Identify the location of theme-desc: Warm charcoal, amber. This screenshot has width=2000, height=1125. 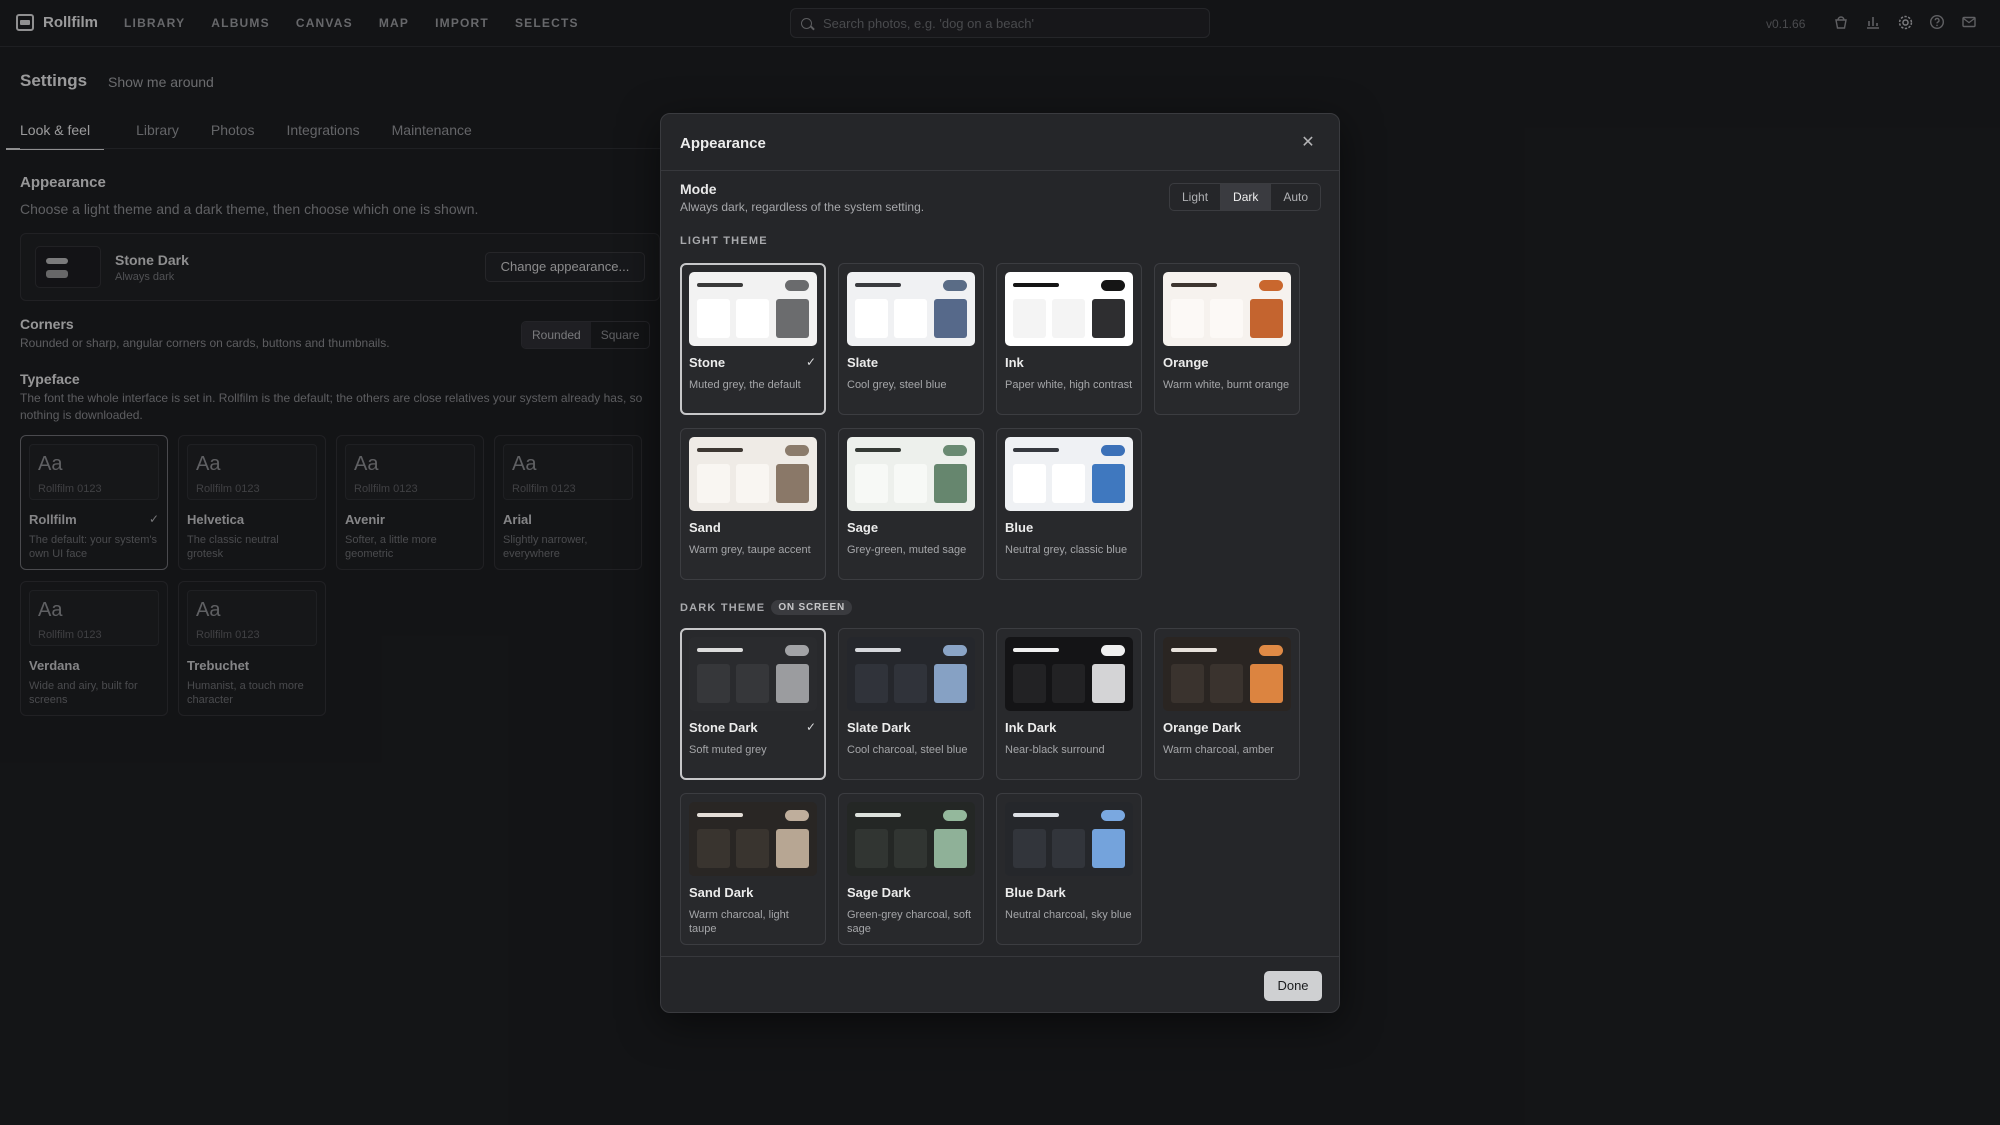
(1218, 750).